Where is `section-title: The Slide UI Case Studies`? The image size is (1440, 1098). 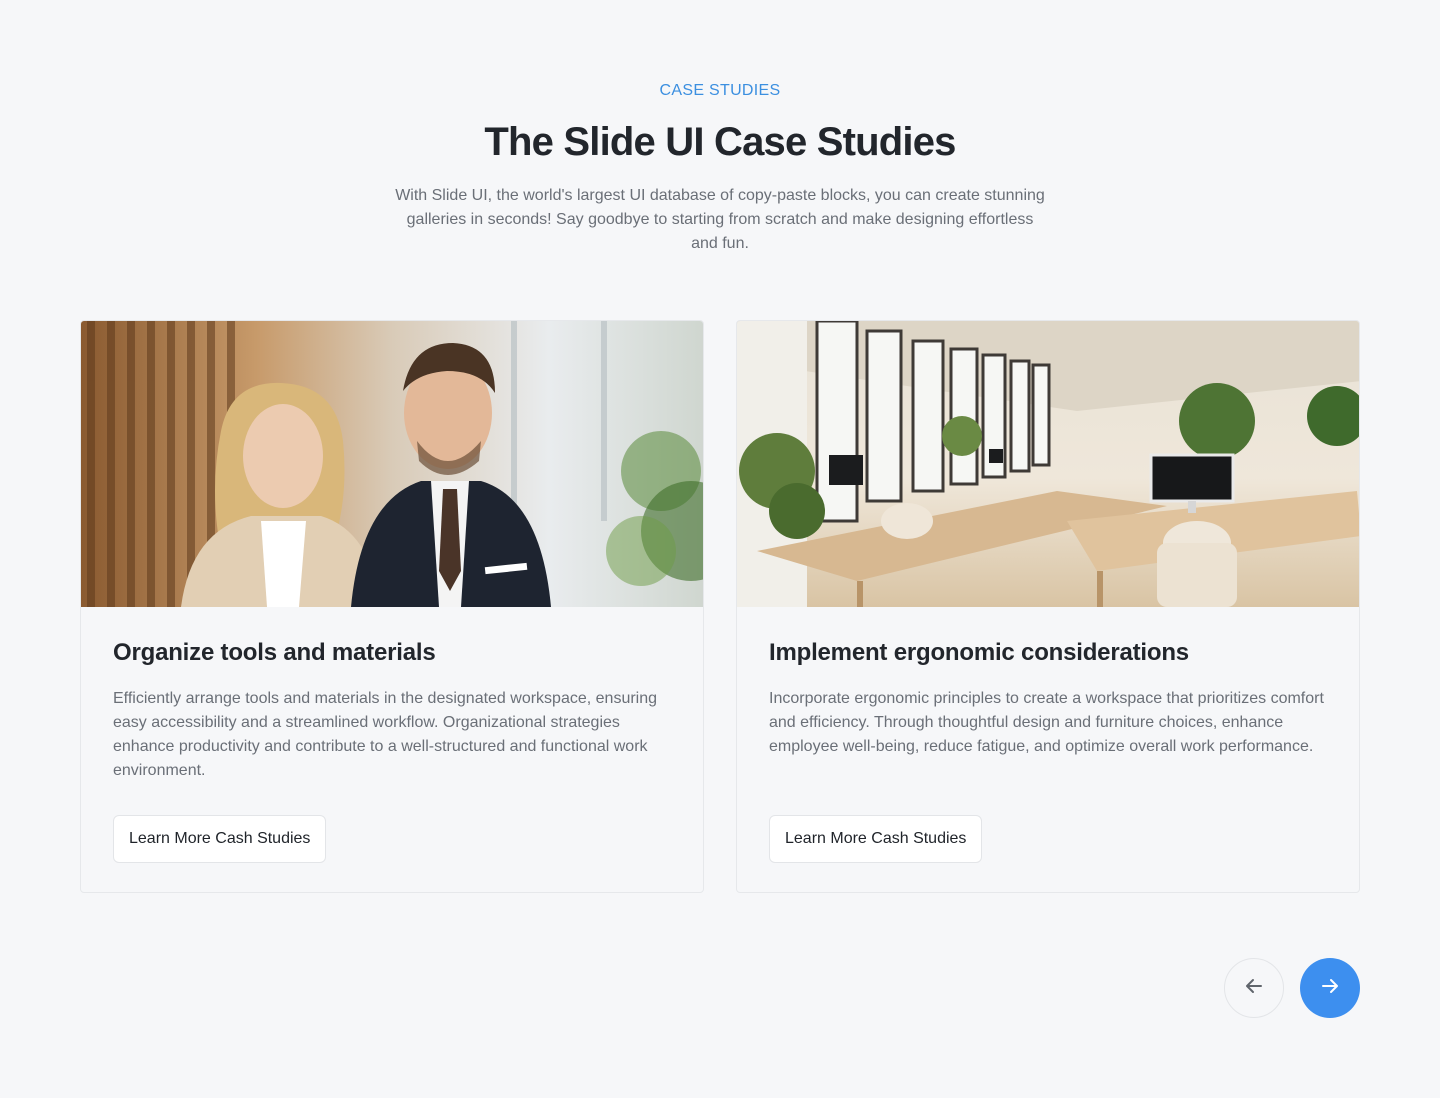
section-title: The Slide UI Case Studies is located at coordinates (720, 142).